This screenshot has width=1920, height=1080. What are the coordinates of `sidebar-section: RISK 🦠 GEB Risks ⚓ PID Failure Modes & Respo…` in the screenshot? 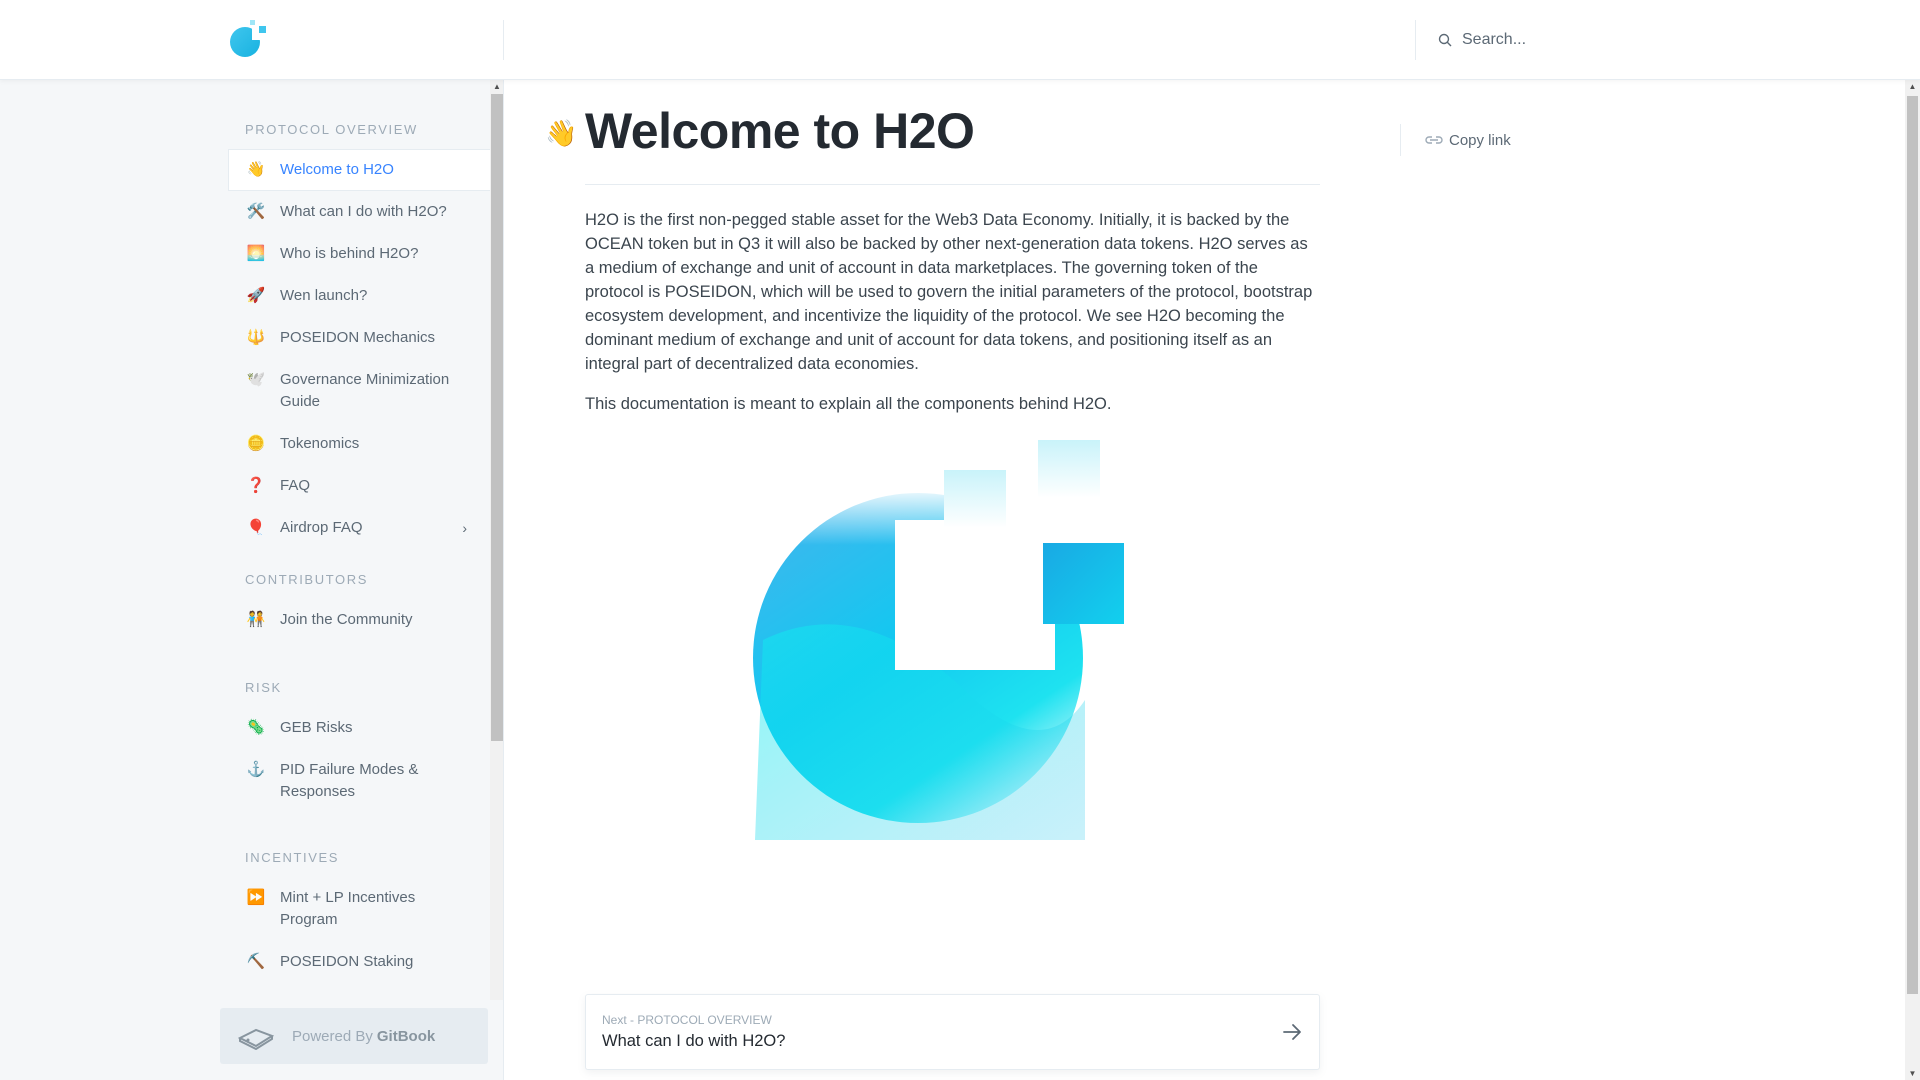 It's located at (359, 745).